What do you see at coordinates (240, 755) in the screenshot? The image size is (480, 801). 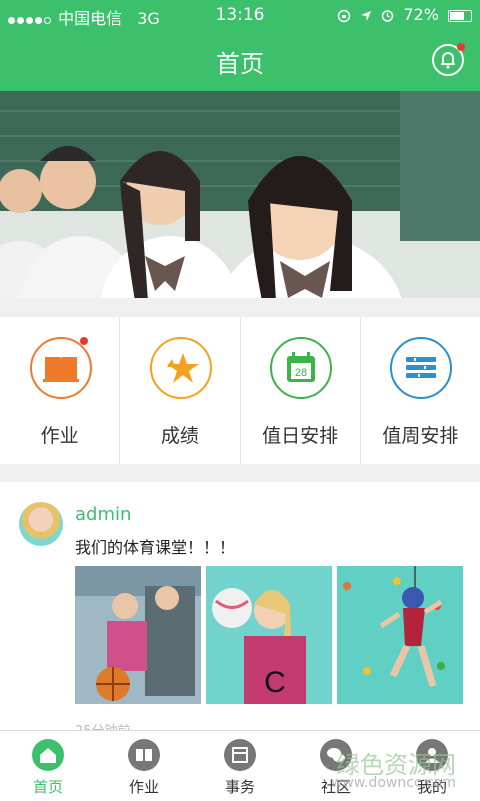 I see `calendar-icon` at bounding box center [240, 755].